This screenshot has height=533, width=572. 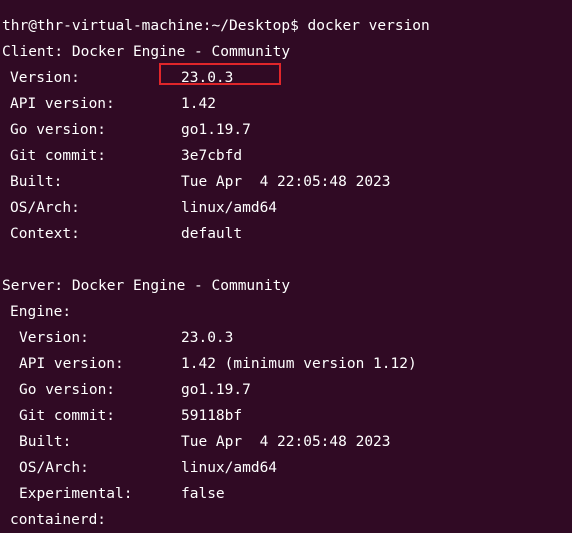 What do you see at coordinates (212, 156) in the screenshot?
I see `client-git-commit-value: 3e7cbfd` at bounding box center [212, 156].